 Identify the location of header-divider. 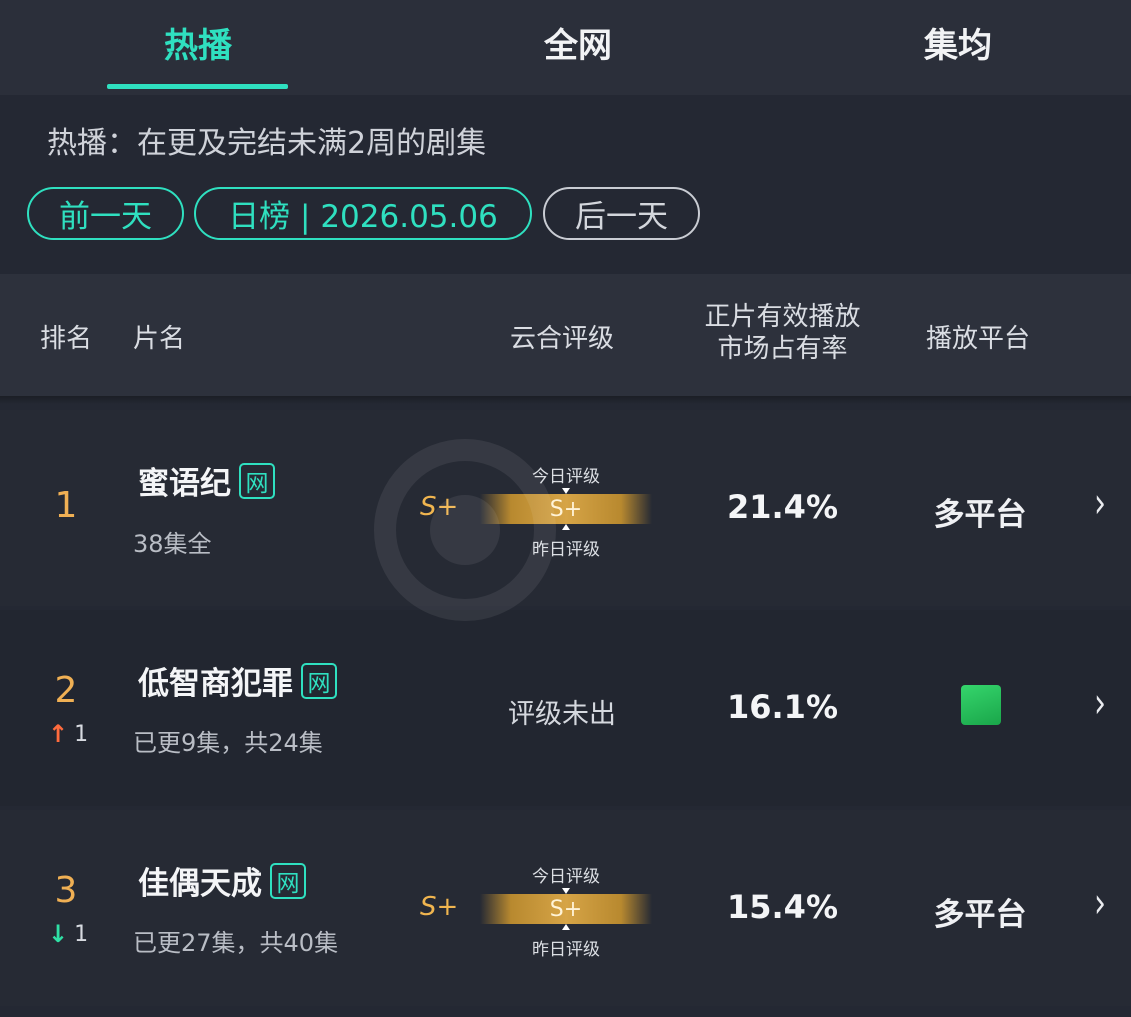
(565, 400).